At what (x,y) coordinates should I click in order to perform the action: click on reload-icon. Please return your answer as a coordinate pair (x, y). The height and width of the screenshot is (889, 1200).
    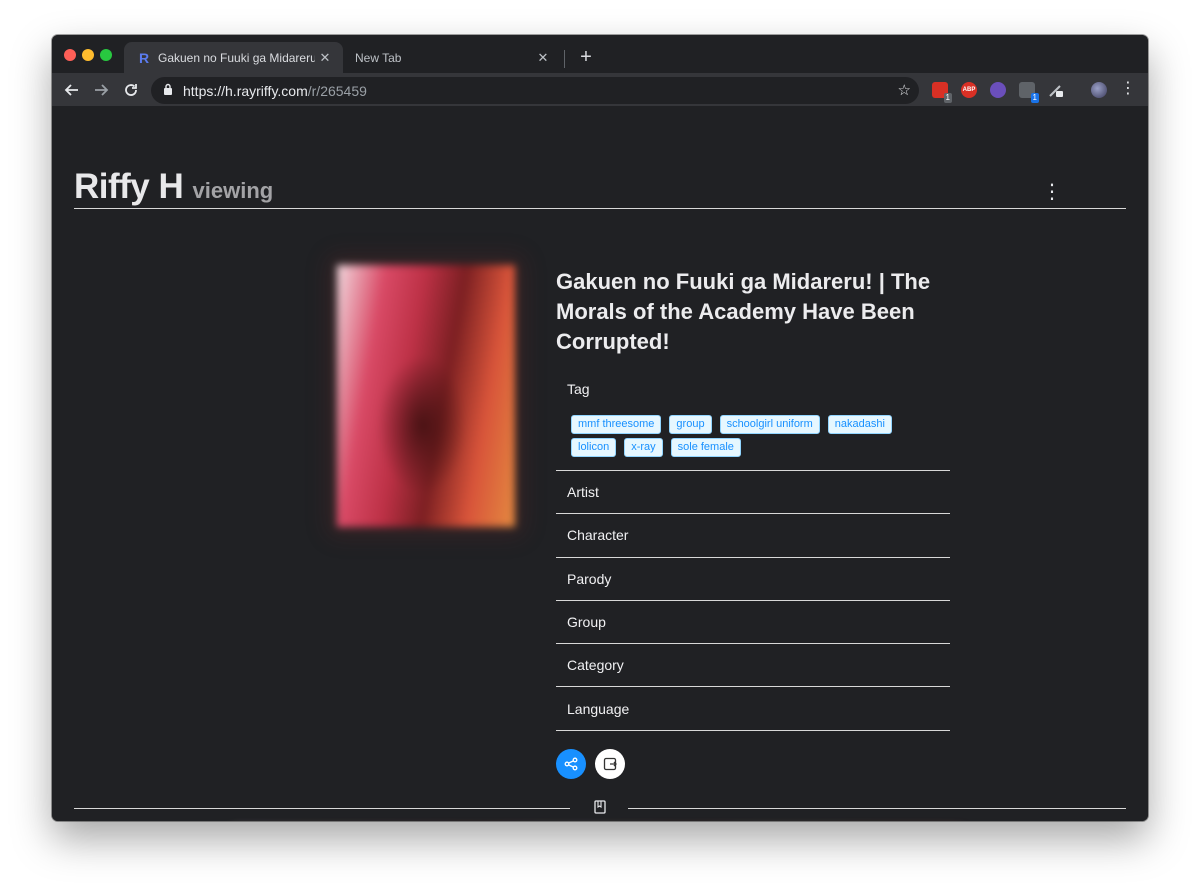
    Looking at the image, I should click on (131, 90).